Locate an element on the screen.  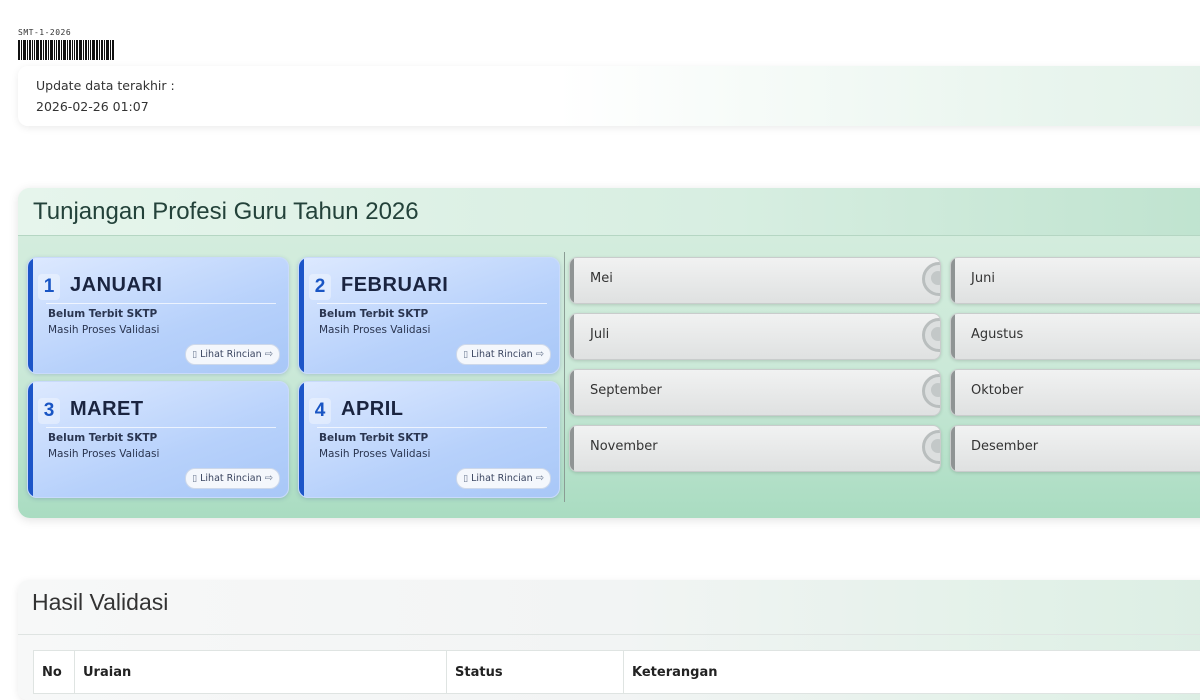
validation-results-title: Hasil Validasi is located at coordinates (100, 602).